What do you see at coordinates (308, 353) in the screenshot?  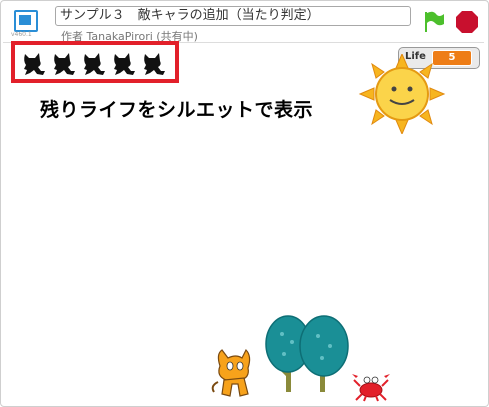 I see `tree-sprite` at bounding box center [308, 353].